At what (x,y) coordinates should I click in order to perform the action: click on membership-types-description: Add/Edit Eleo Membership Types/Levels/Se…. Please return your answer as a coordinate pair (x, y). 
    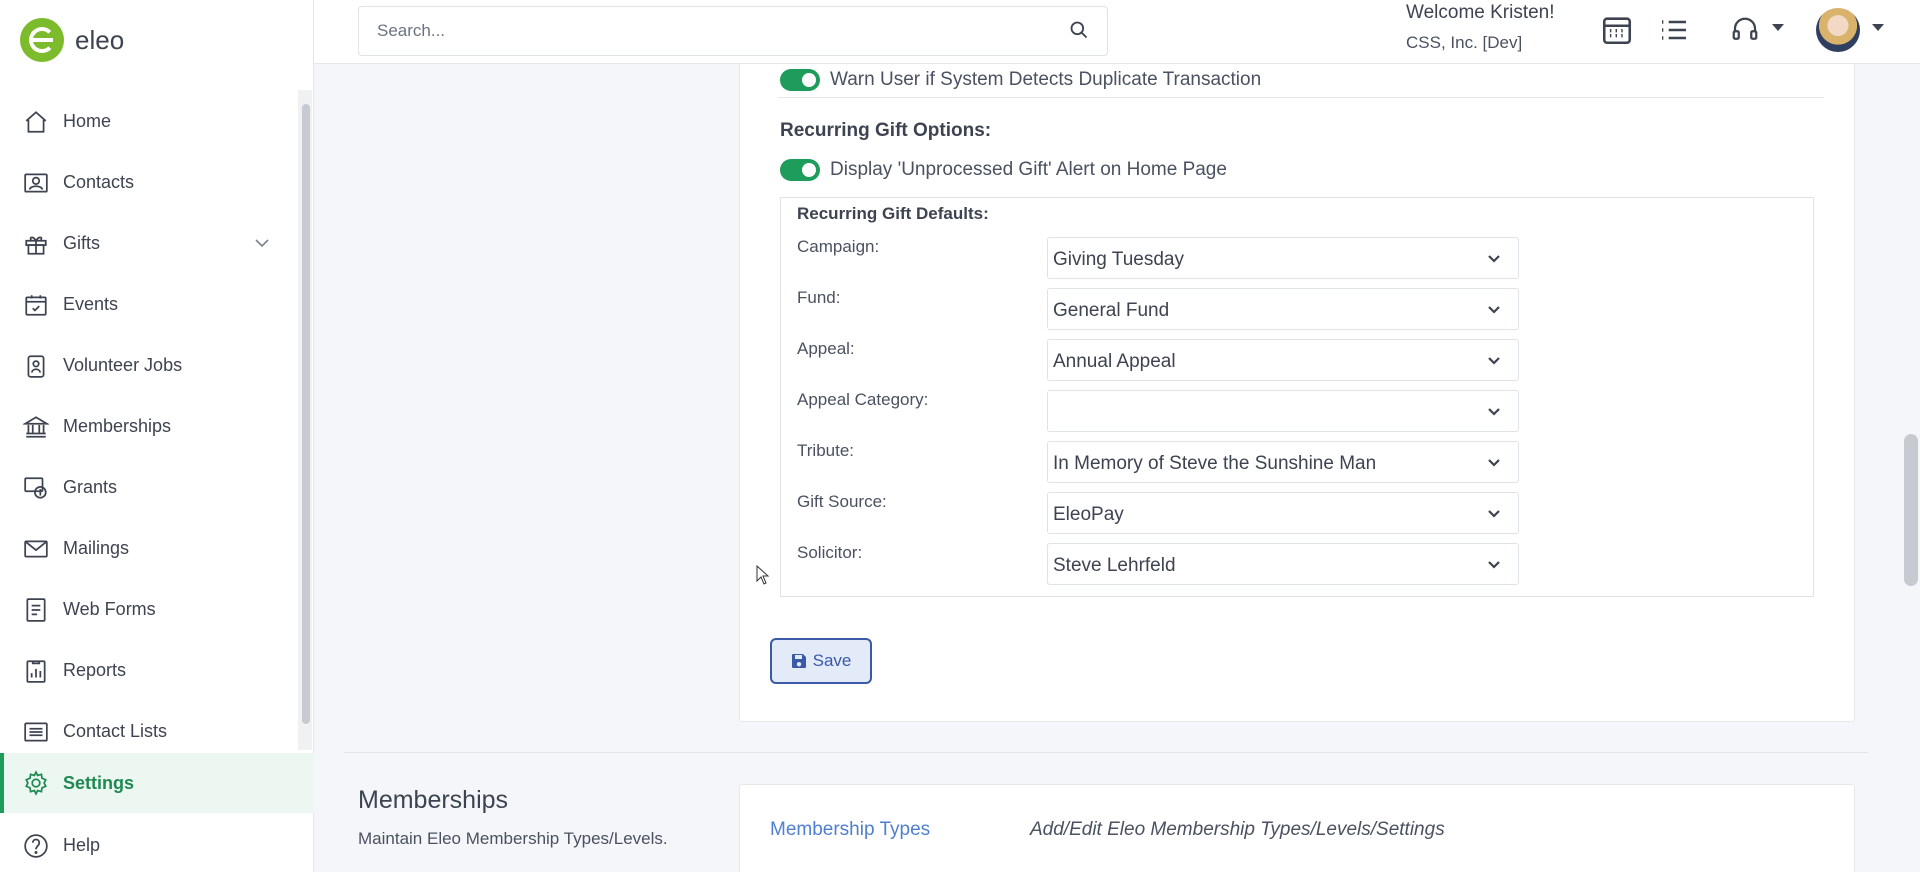
    Looking at the image, I should click on (1237, 829).